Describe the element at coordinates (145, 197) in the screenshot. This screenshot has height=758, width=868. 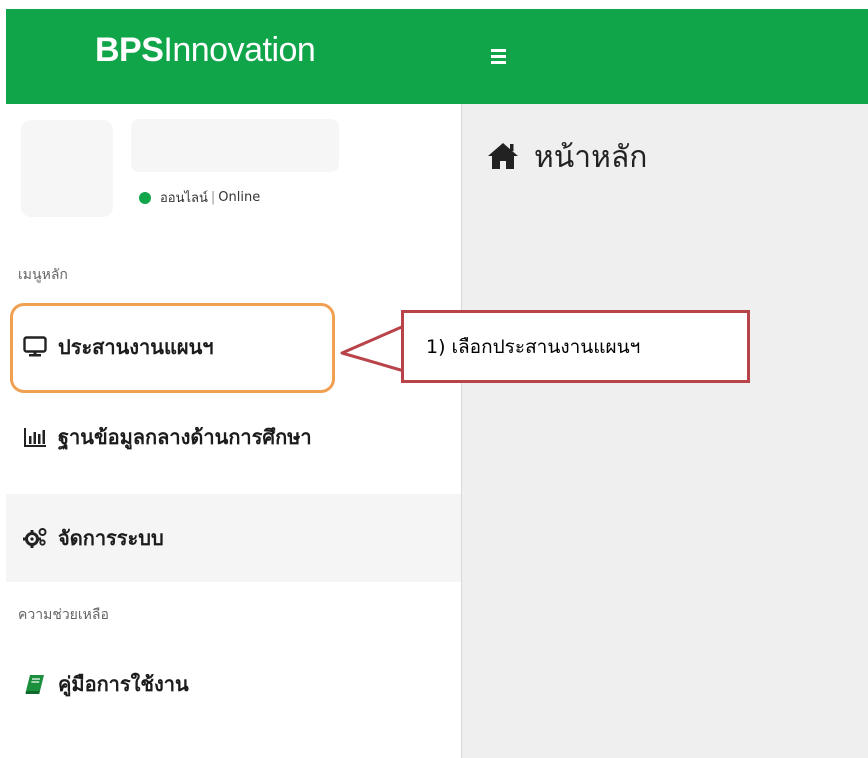
I see `status-dot-icon` at that location.